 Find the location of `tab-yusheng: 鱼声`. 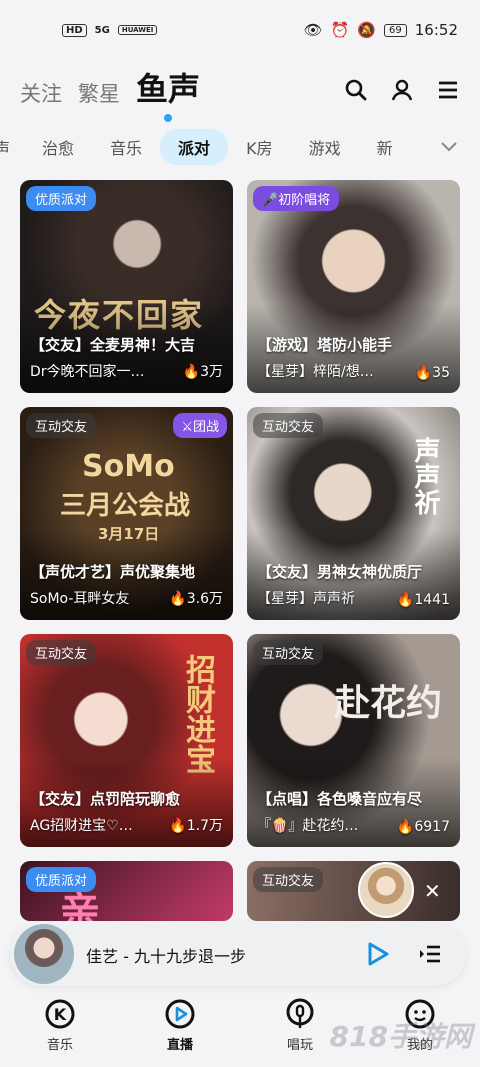

tab-yusheng: 鱼声 is located at coordinates (168, 93).